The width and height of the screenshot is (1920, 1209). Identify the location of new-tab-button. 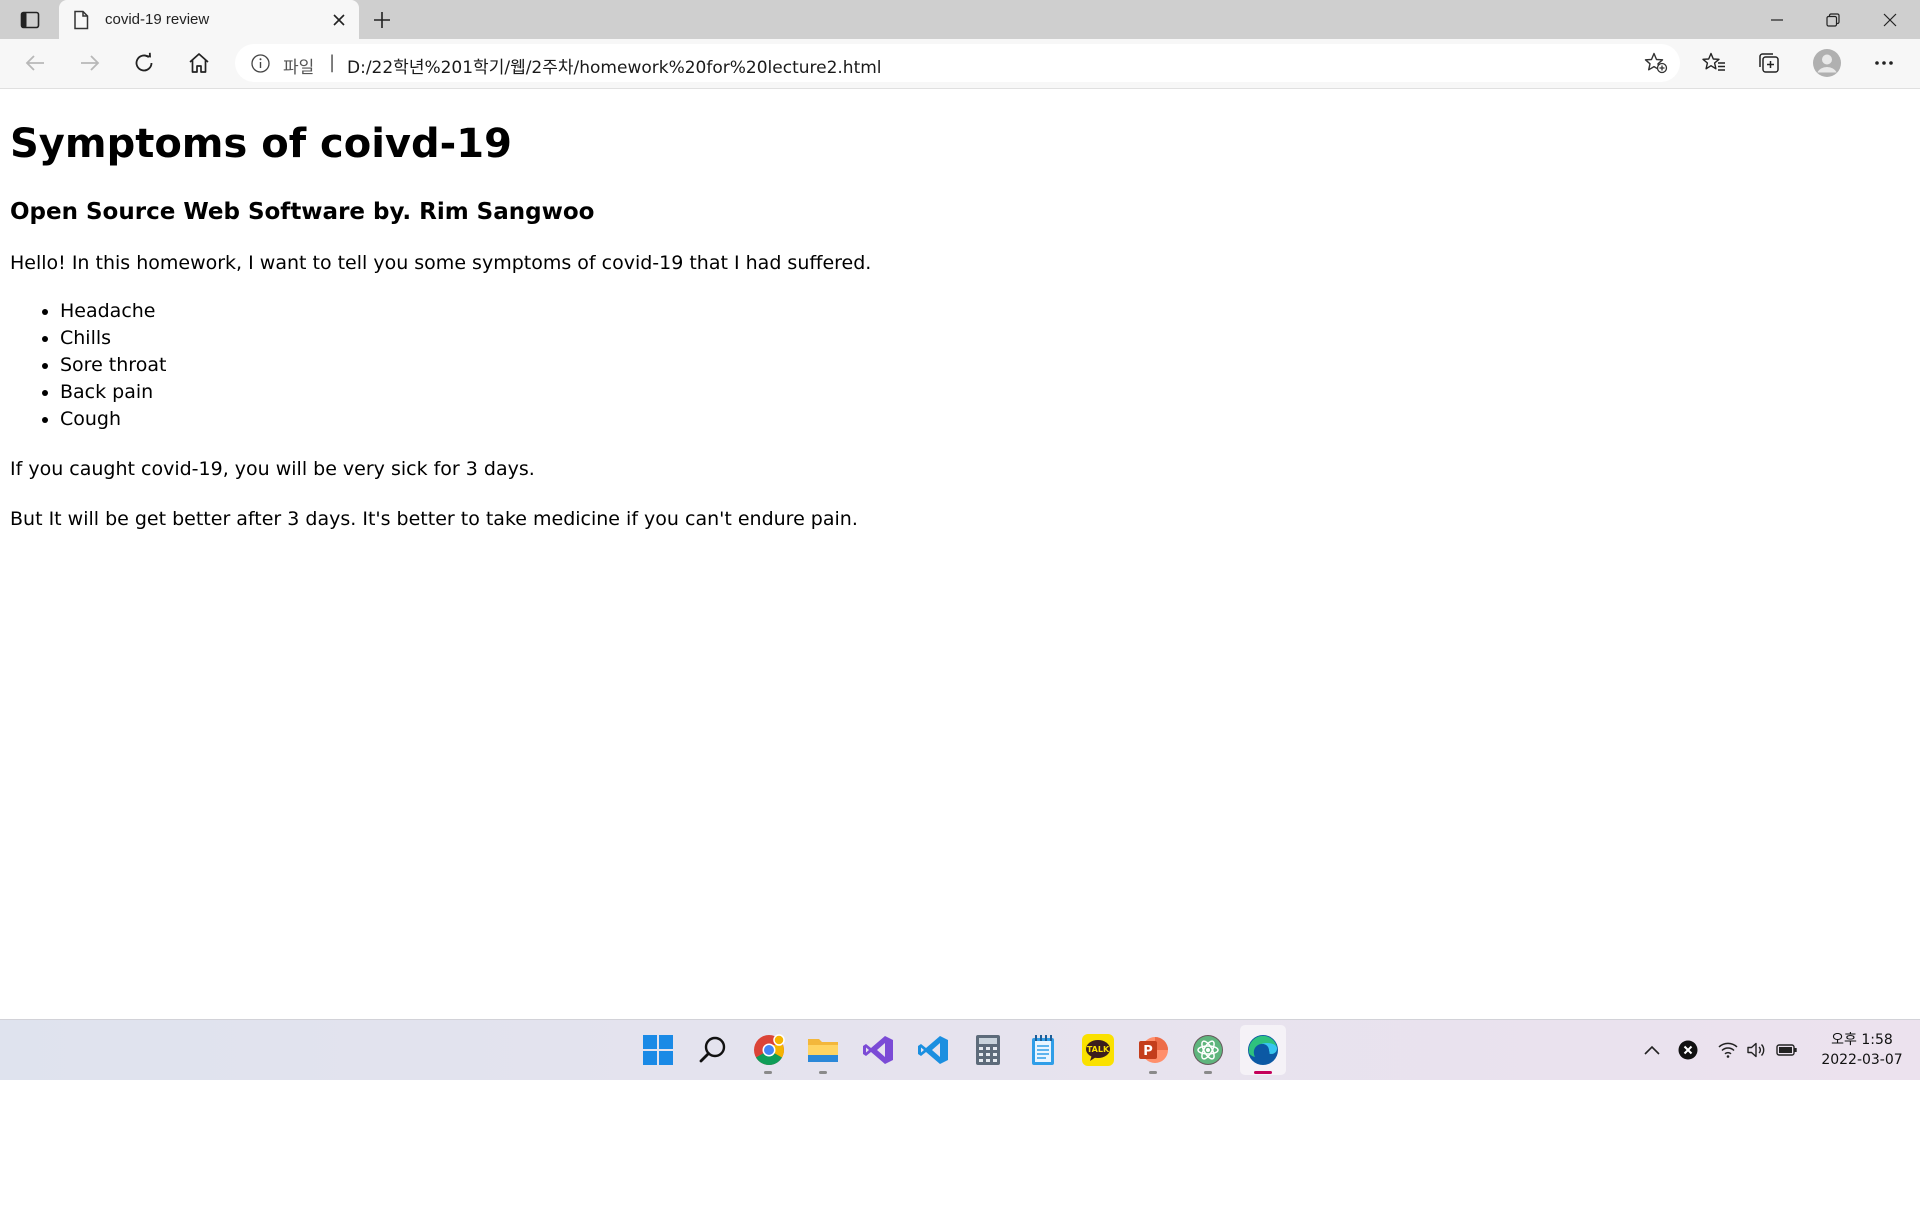
(382, 20).